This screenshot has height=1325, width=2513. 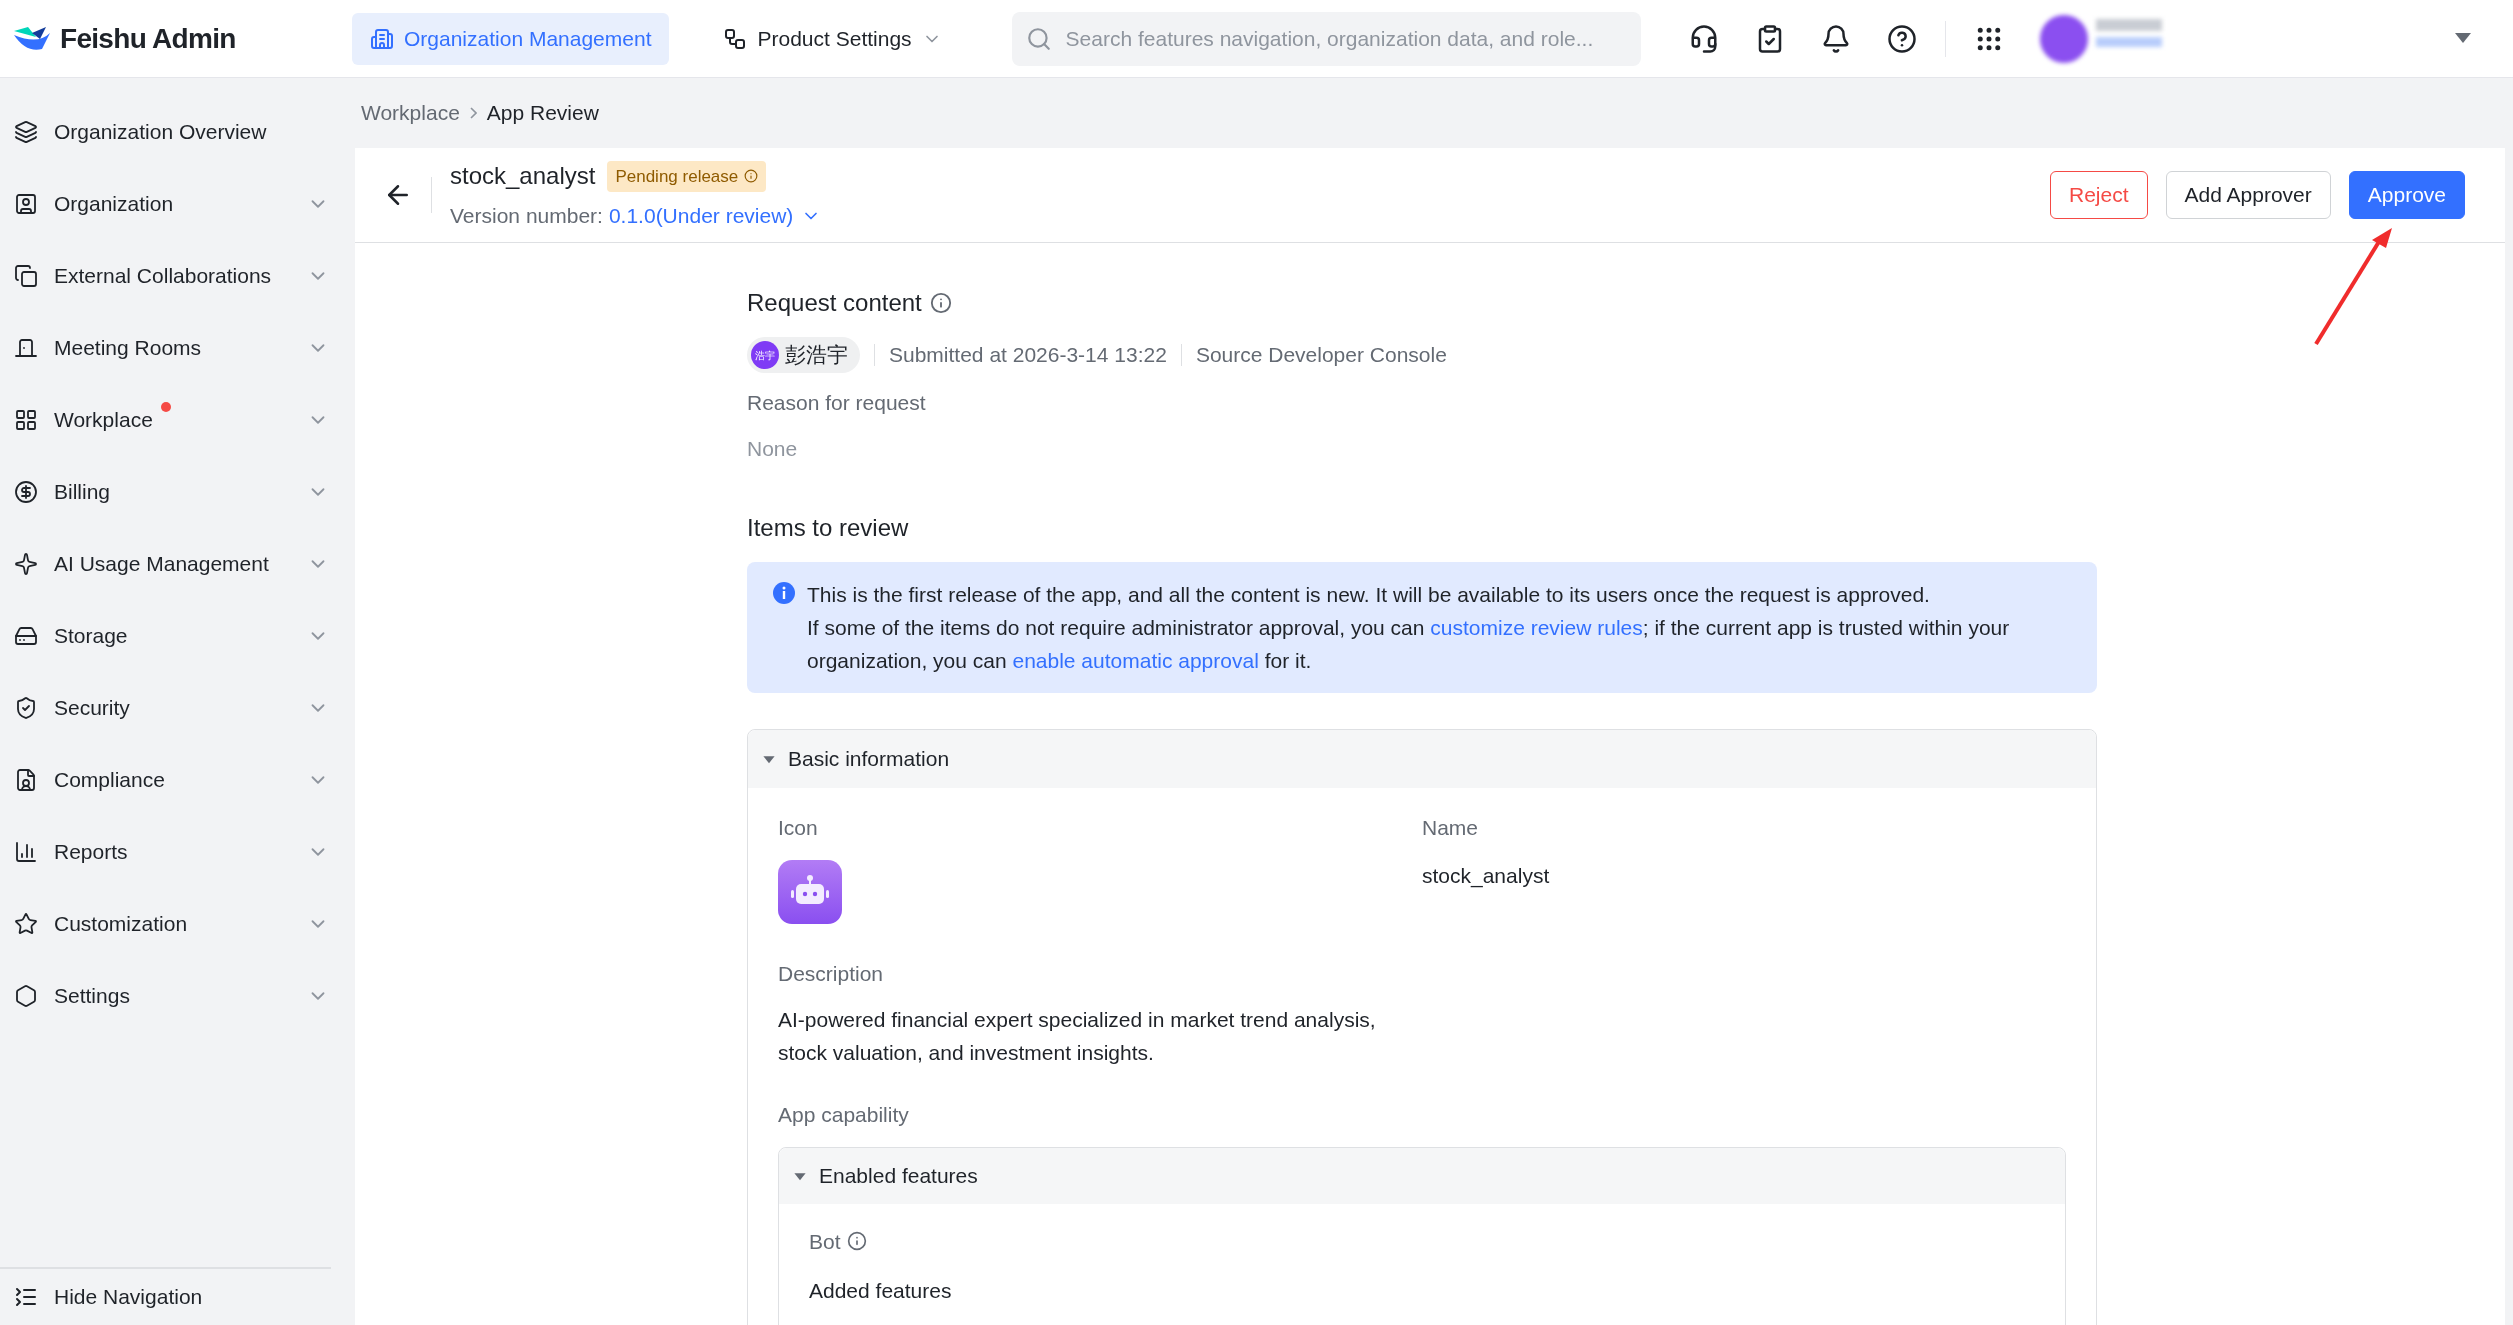 What do you see at coordinates (2406, 195) in the screenshot?
I see `action-button: Approve` at bounding box center [2406, 195].